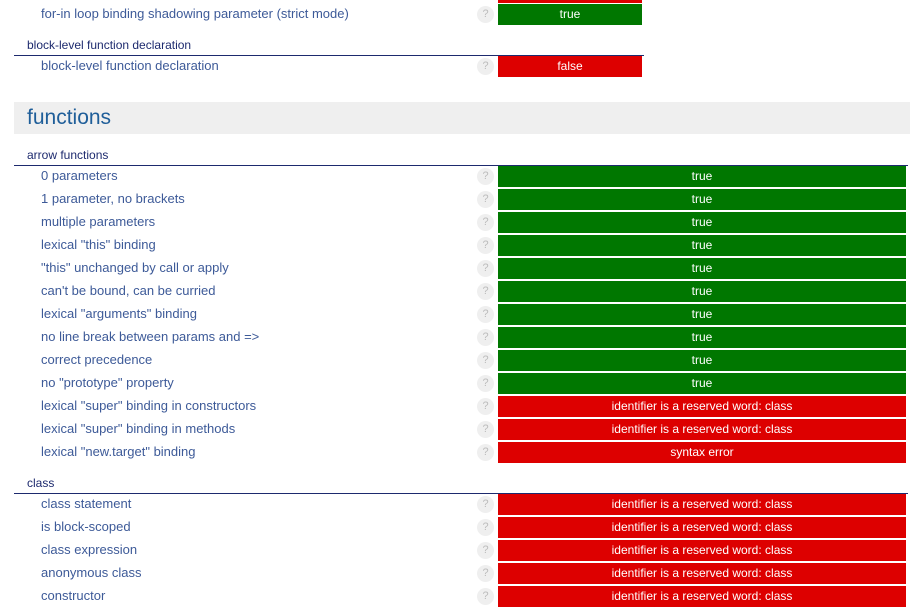  Describe the element at coordinates (461, 245) in the screenshot. I see `test-row: lexical "this" binding? true` at that location.